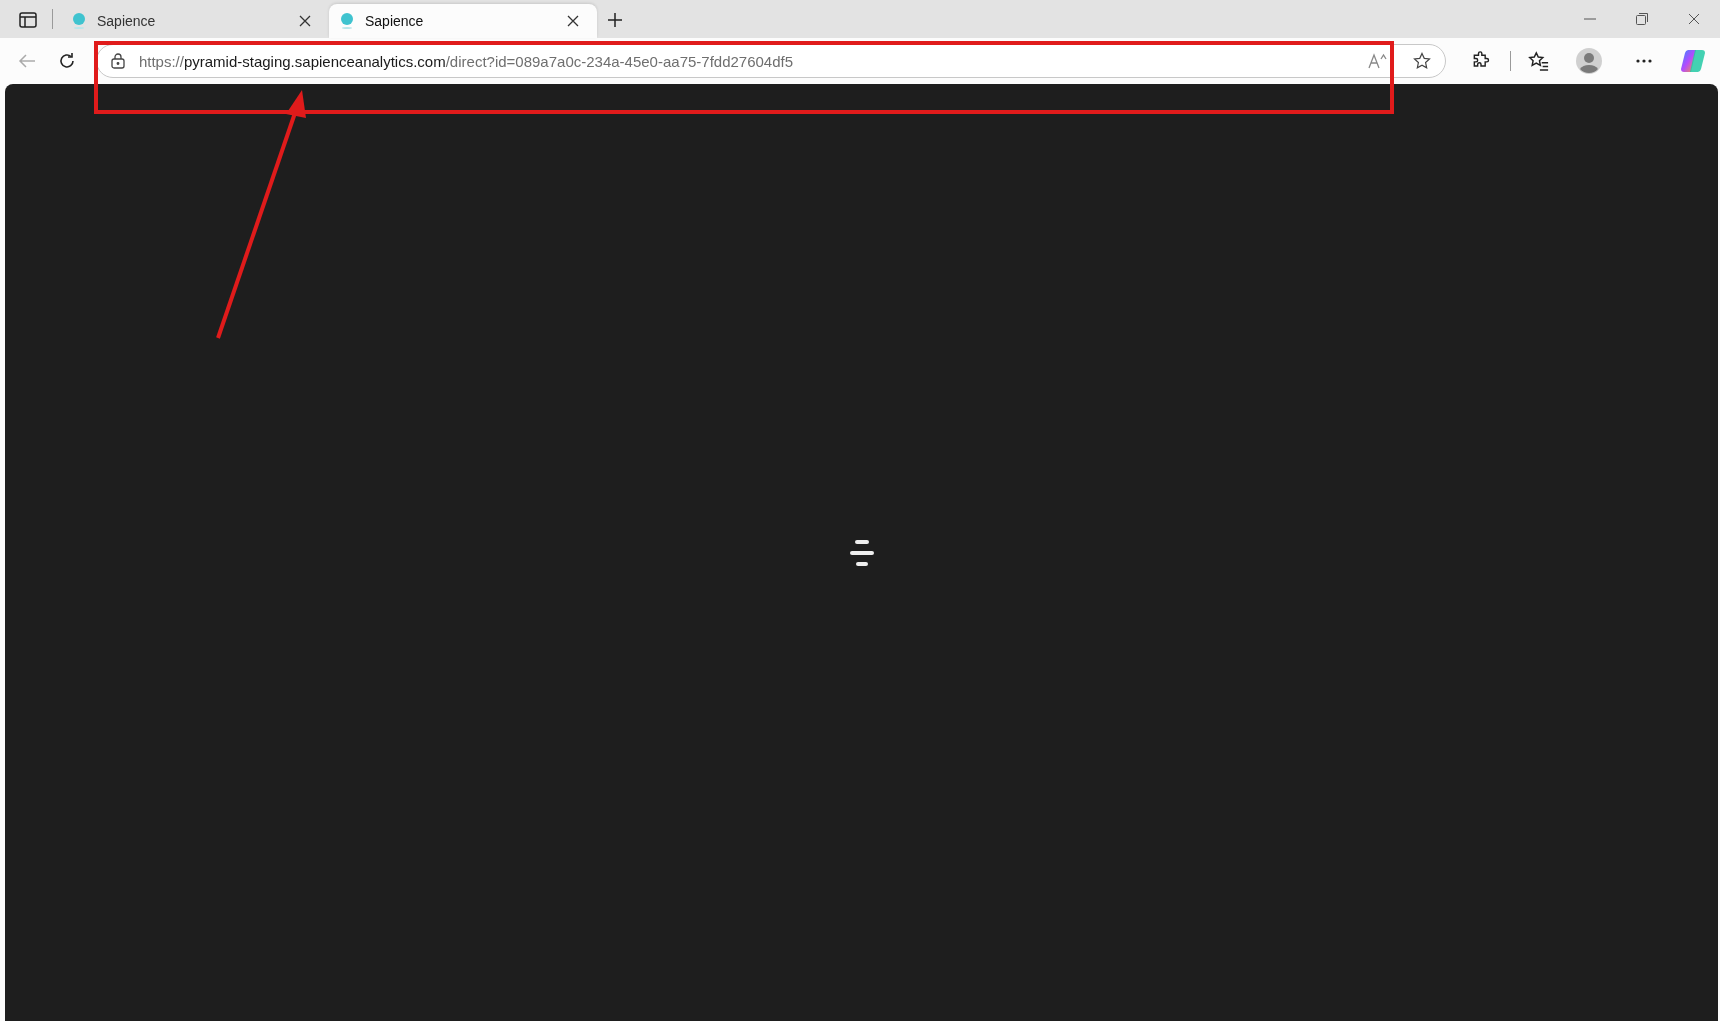 This screenshot has width=1720, height=1021. Describe the element at coordinates (466, 61) in the screenshot. I see `url-text: https://pyramid-staging.sapienceanalytics.com/direct?id=089a7a0c-234a-45e0-aa75-7fdd27604df5` at that location.